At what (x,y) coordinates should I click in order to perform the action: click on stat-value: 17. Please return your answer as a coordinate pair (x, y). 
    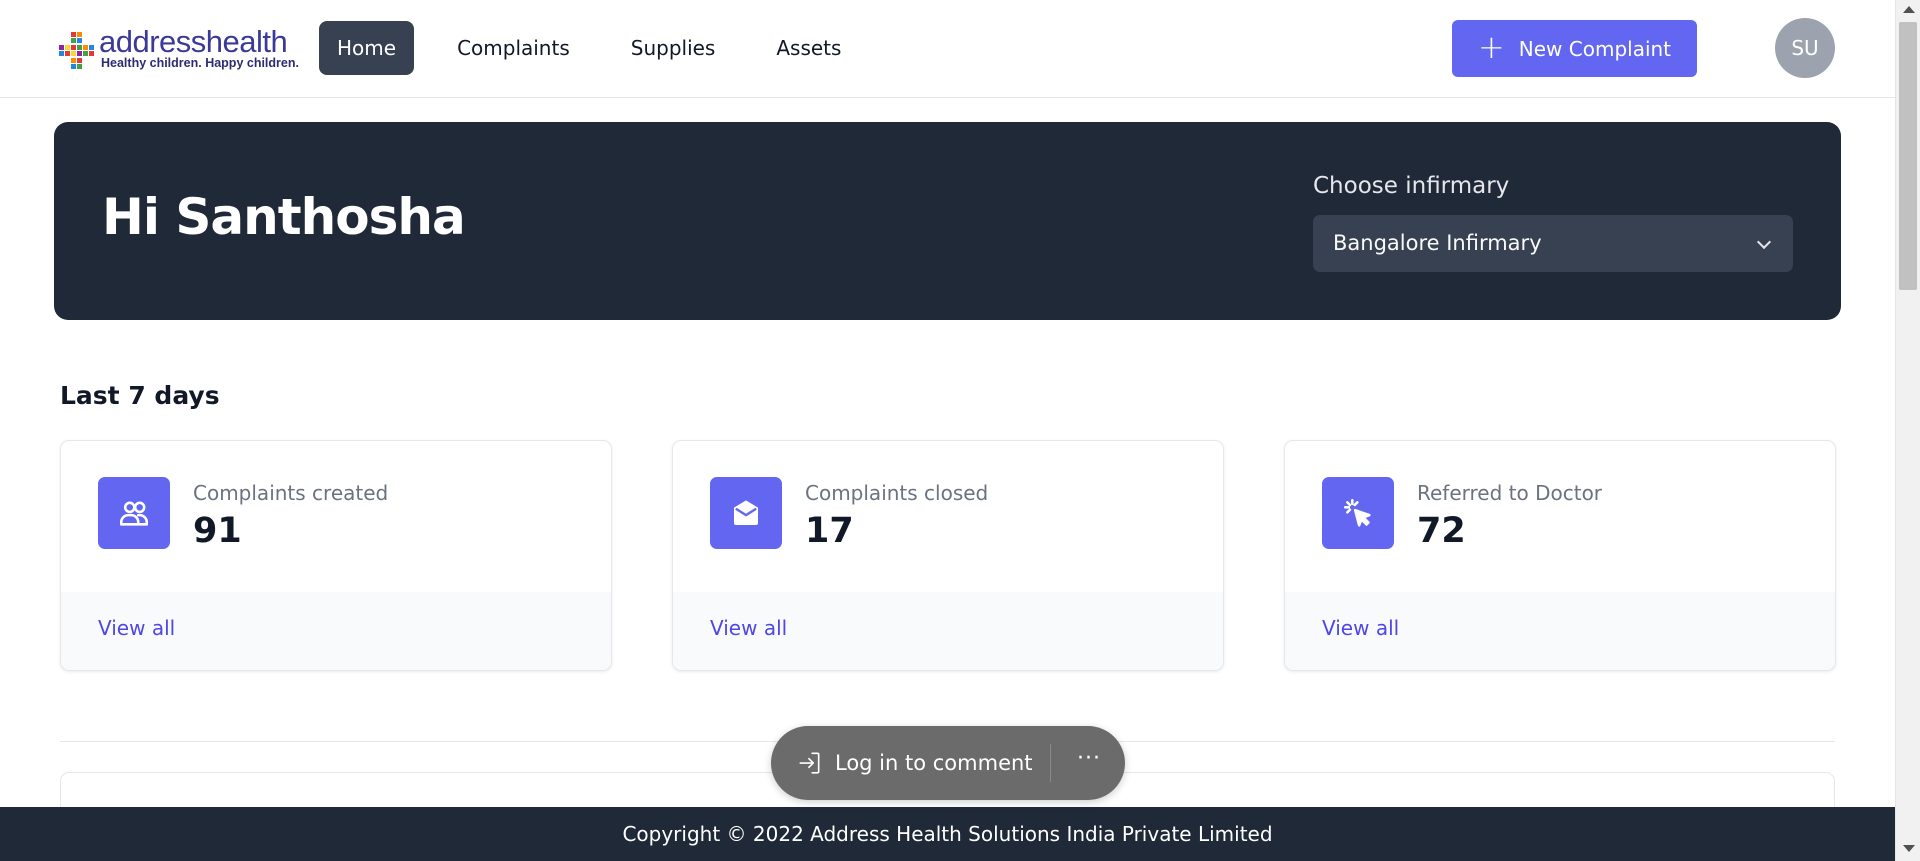
    Looking at the image, I should click on (829, 531).